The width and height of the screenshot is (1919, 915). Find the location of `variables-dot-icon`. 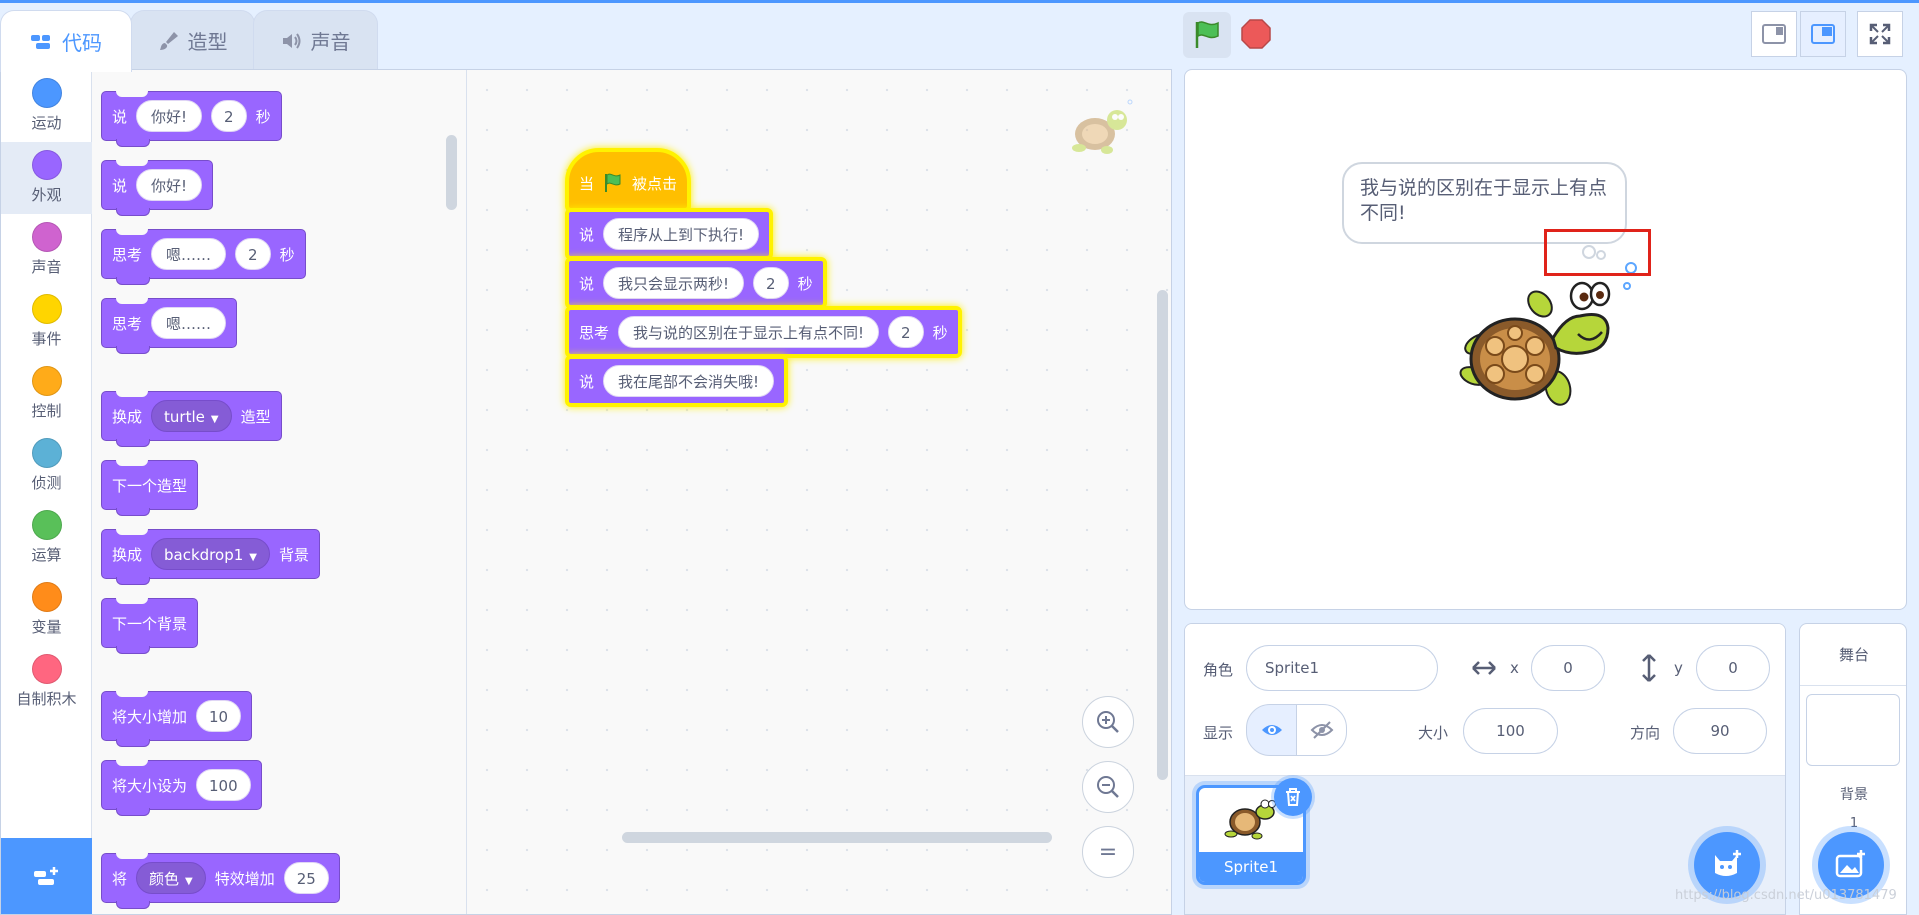

variables-dot-icon is located at coordinates (46, 597).